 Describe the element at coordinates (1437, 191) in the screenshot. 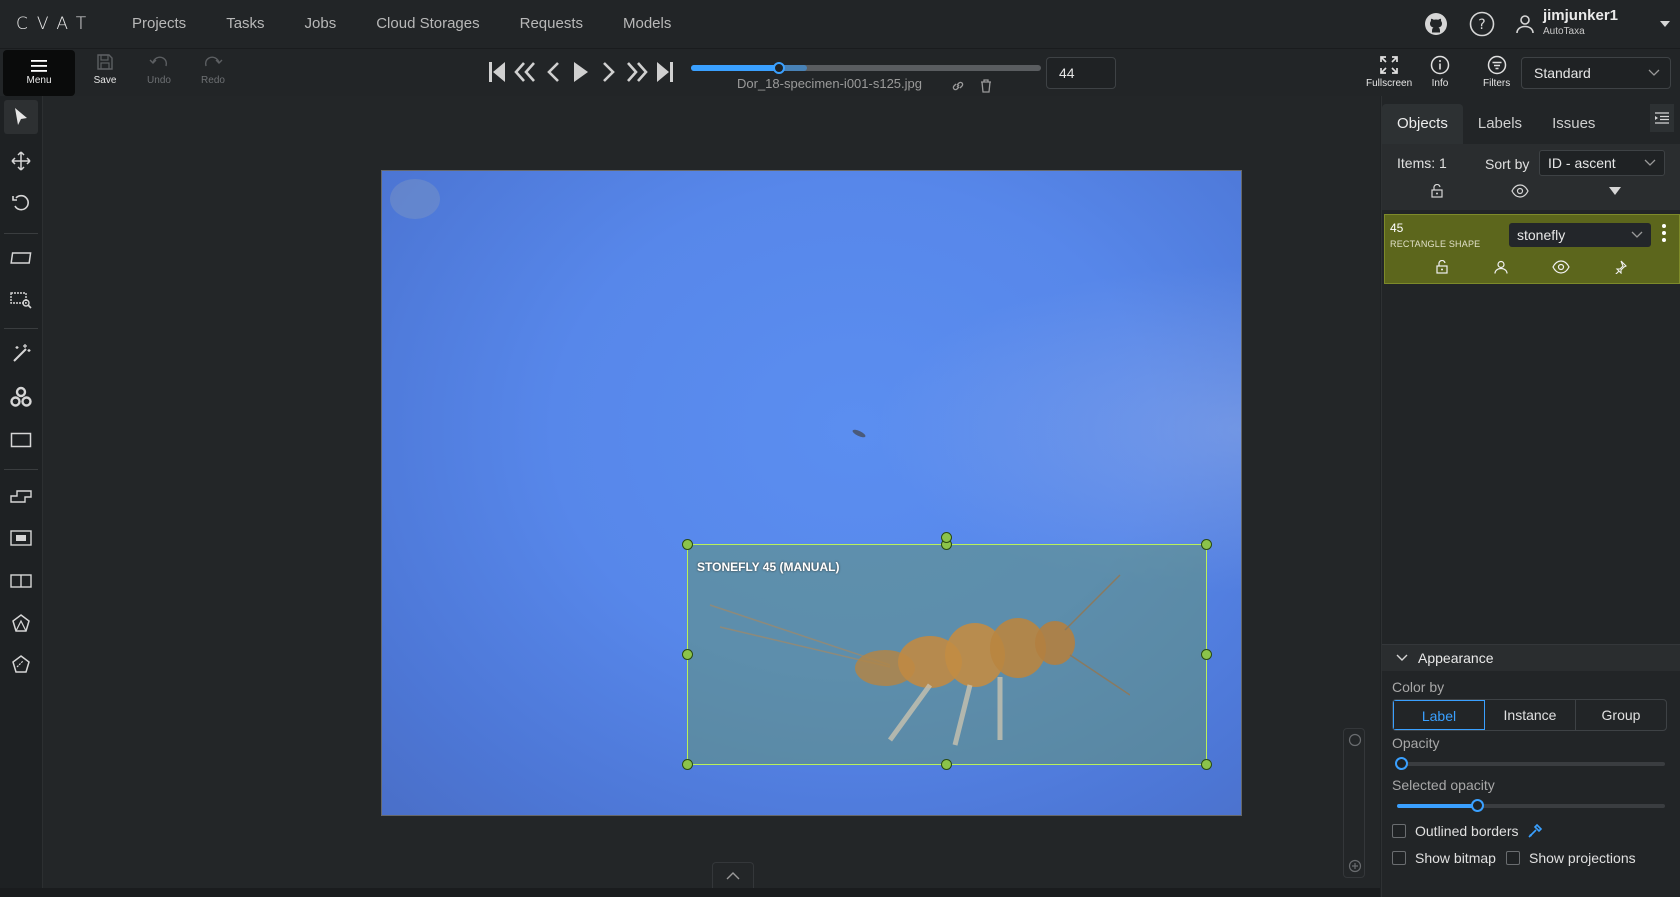

I see `lock-all-icon` at that location.